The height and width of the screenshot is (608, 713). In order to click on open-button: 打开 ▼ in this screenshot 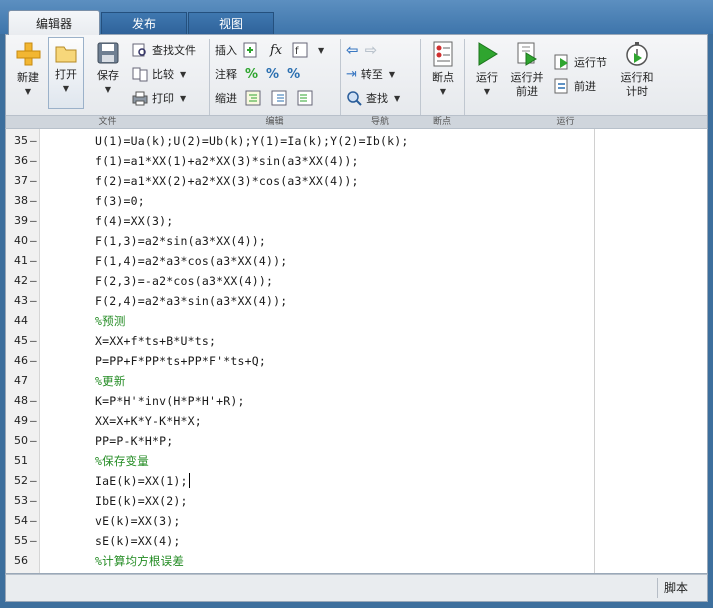, I will do `click(66, 73)`.